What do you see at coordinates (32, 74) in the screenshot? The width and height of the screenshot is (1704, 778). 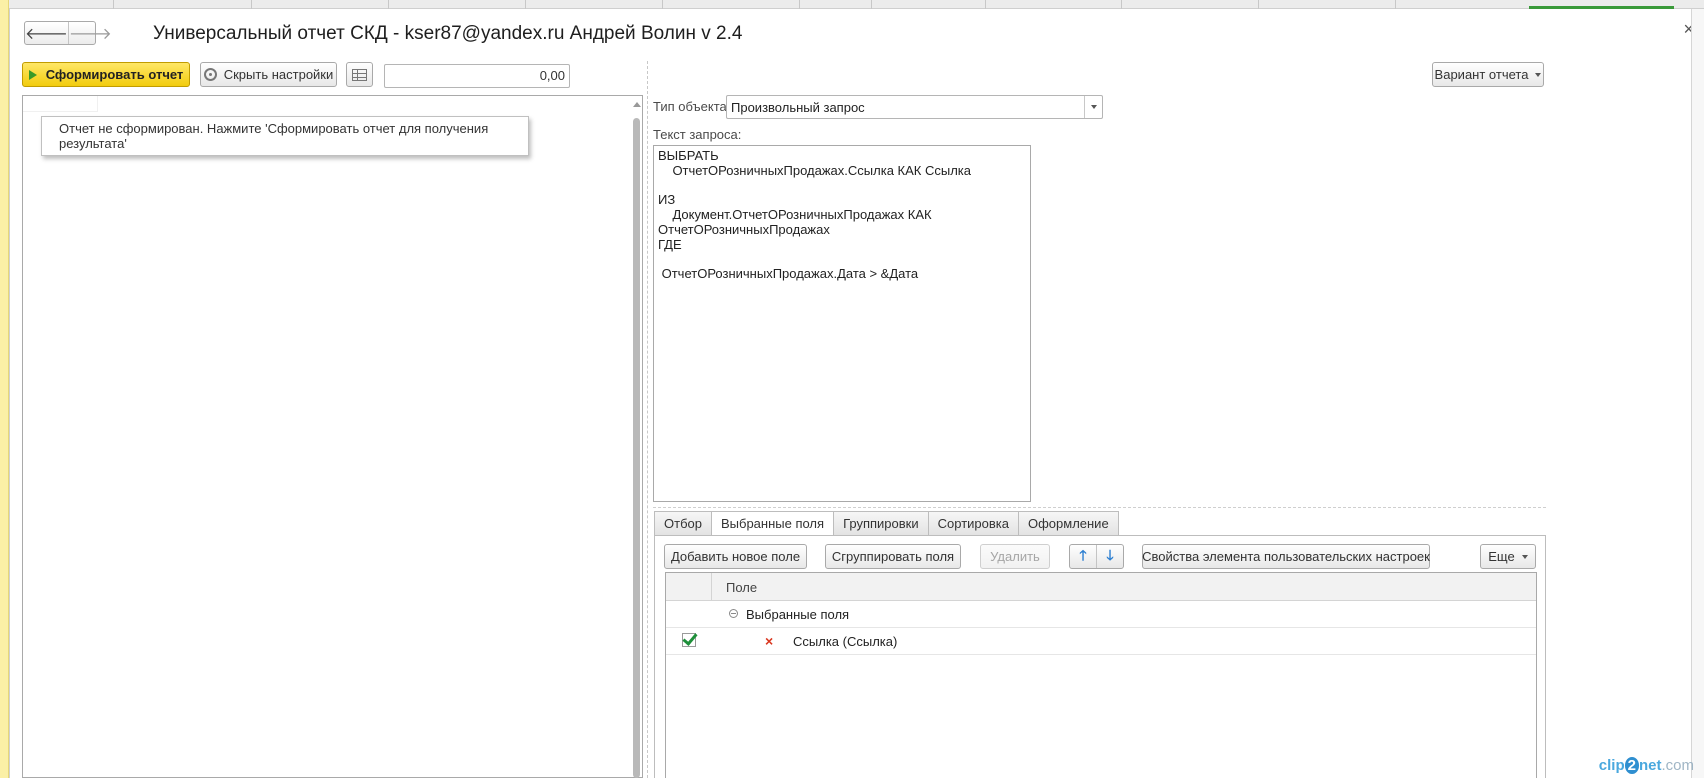 I see `play-icon` at bounding box center [32, 74].